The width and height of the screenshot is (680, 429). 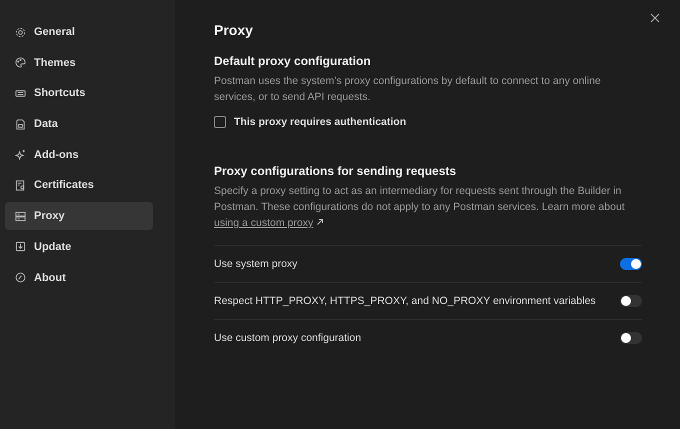 I want to click on sidebar-item: Add-ons, so click(x=79, y=154).